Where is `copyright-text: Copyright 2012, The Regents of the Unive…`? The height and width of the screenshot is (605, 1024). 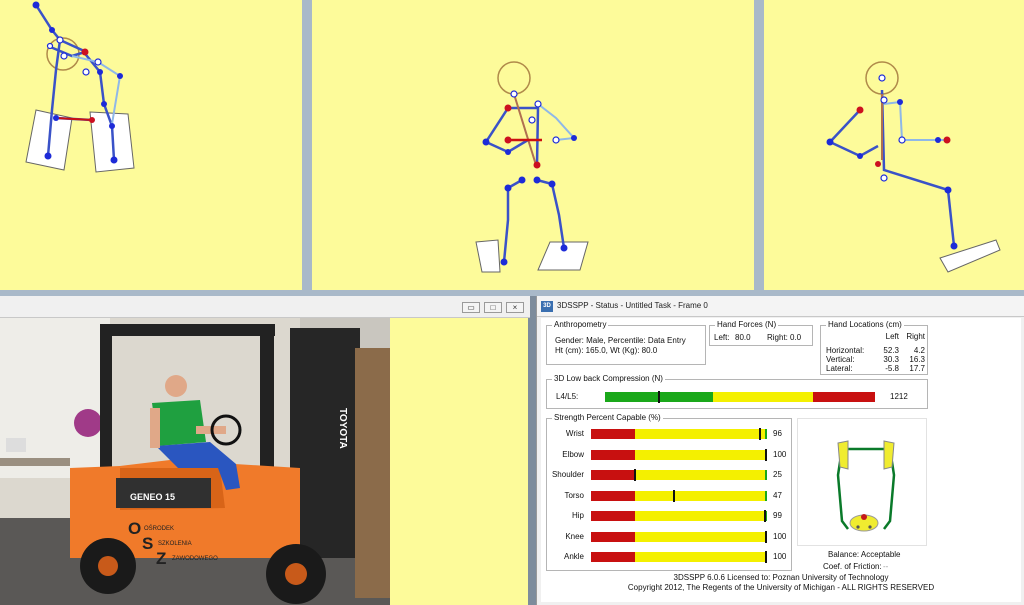
copyright-text: Copyright 2012, The Regents of the Unive… is located at coordinates (781, 587).